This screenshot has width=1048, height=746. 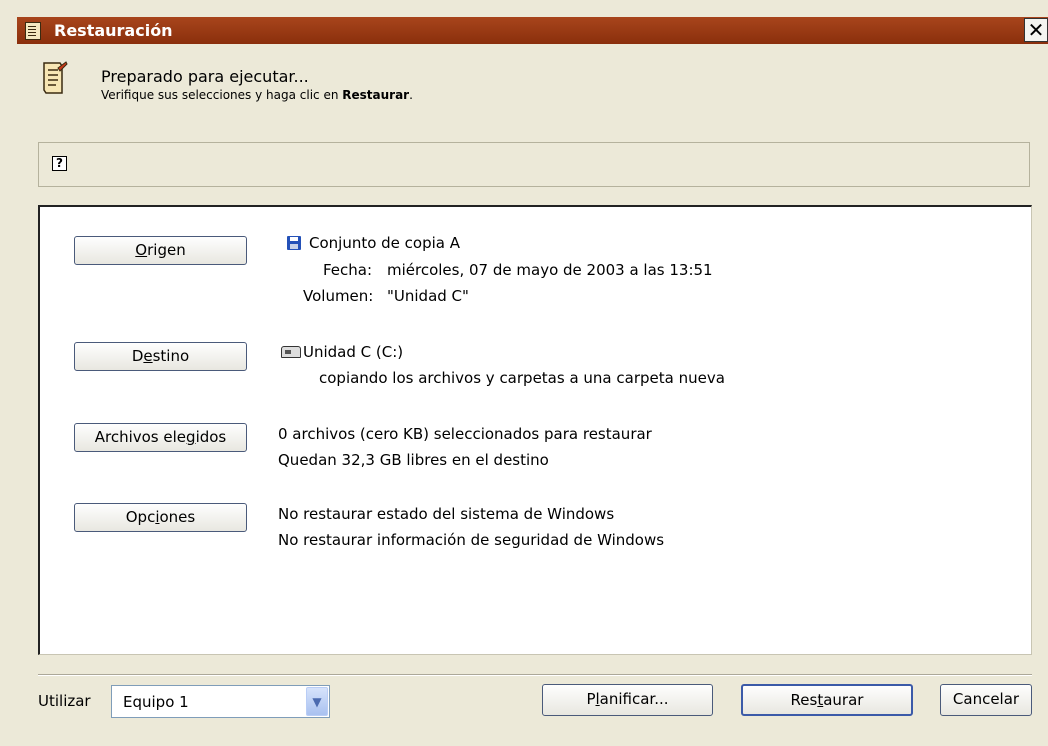 What do you see at coordinates (113, 30) in the screenshot?
I see `window-title: Restauración` at bounding box center [113, 30].